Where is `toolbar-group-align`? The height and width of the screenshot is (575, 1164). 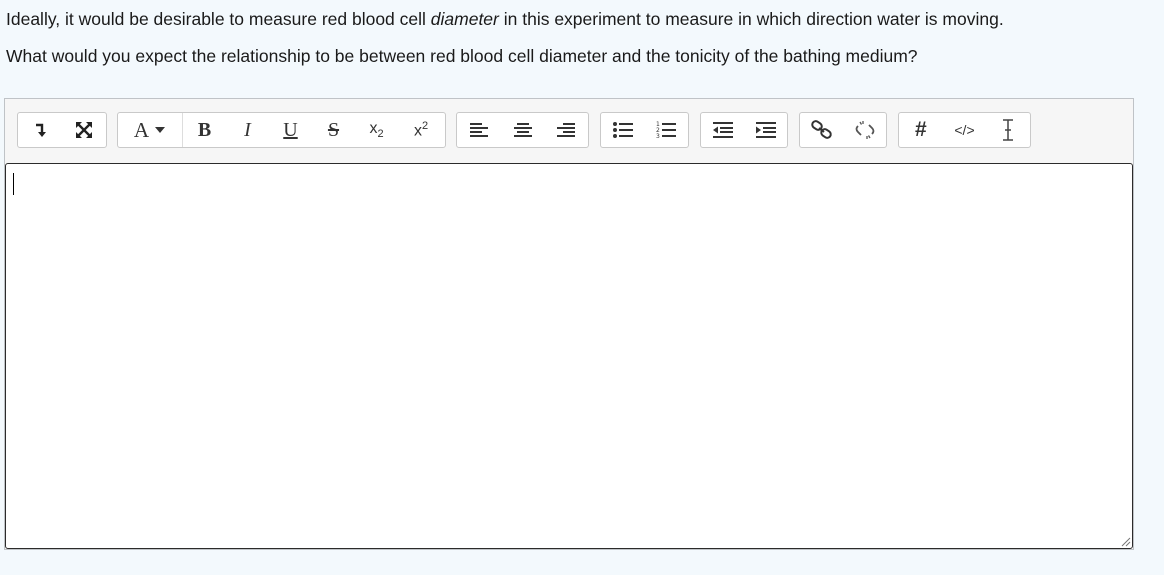
toolbar-group-align is located at coordinates (522, 130).